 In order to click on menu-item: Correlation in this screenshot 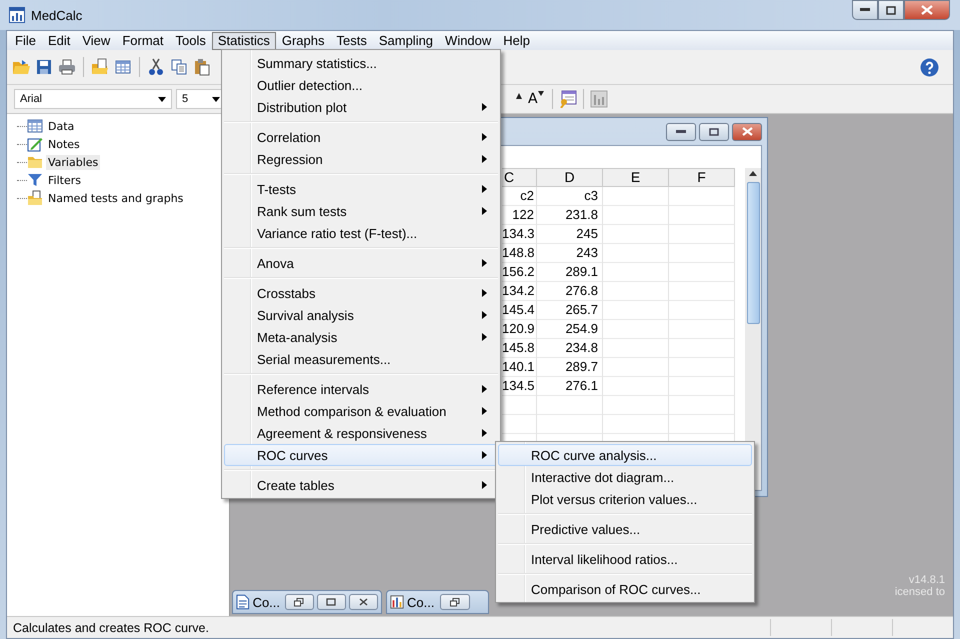, I will do `click(361, 137)`.